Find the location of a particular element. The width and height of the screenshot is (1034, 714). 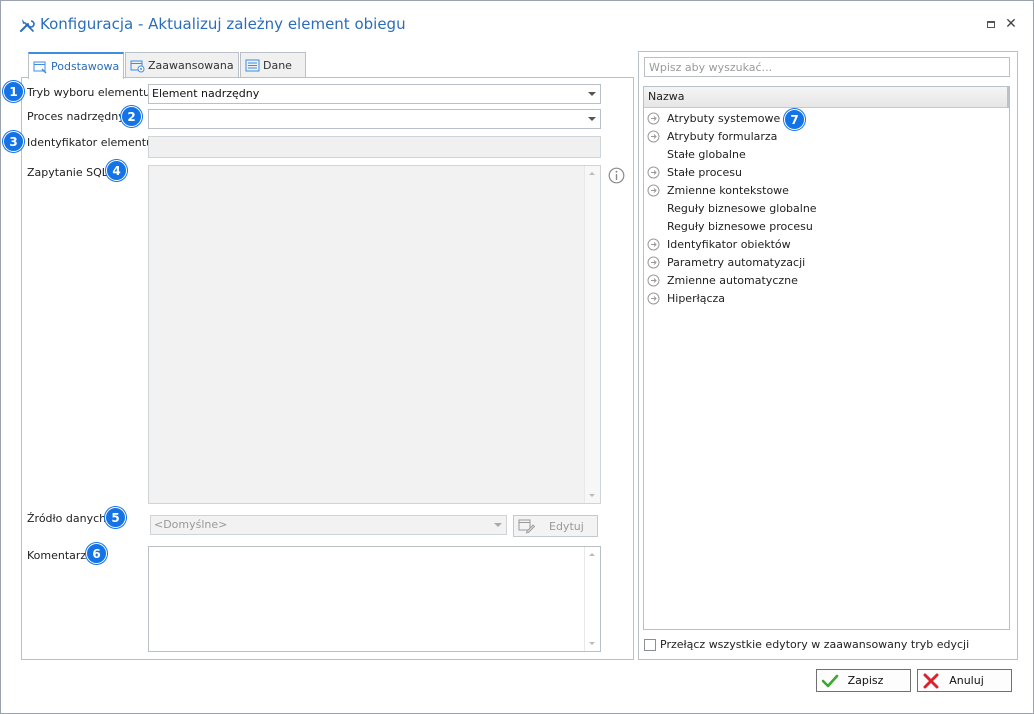

tools-icon is located at coordinates (27, 25).